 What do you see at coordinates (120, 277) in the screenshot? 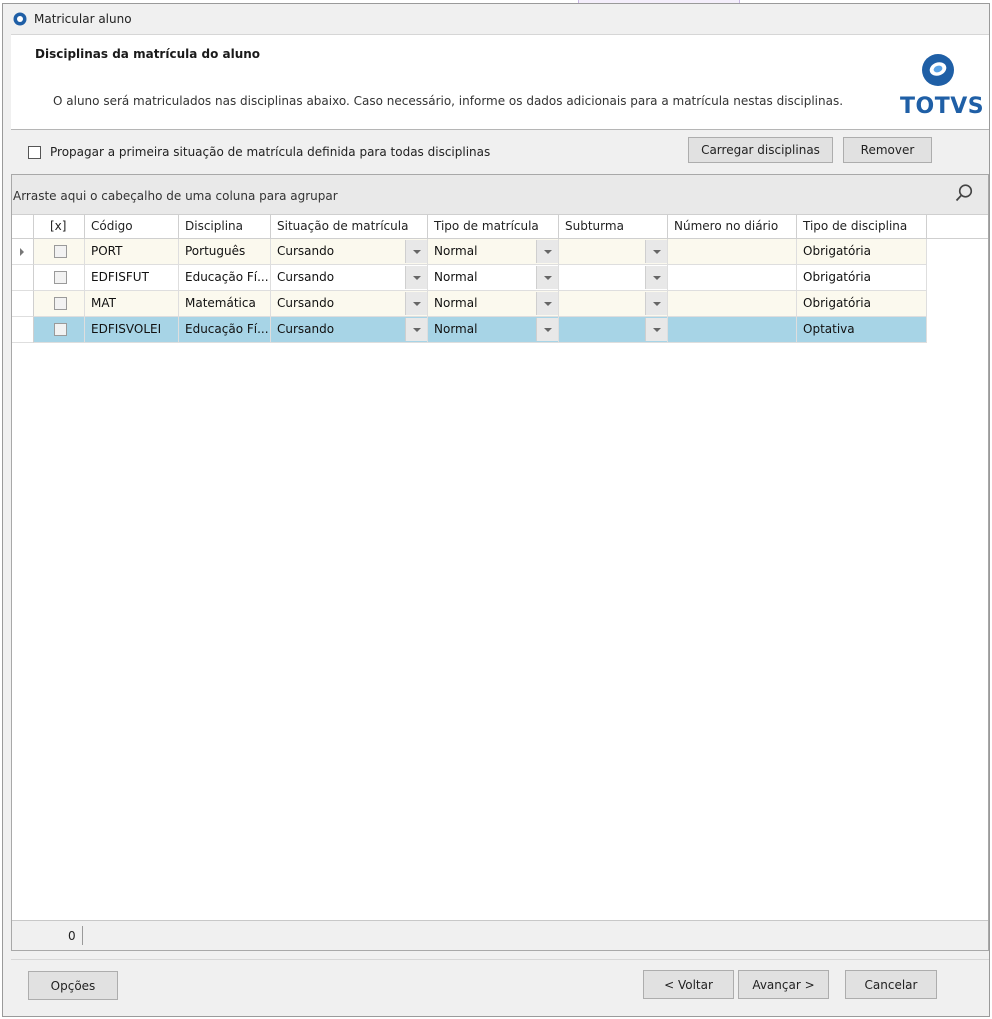
I see `cell-codigo-text: EDFISFUT` at bounding box center [120, 277].